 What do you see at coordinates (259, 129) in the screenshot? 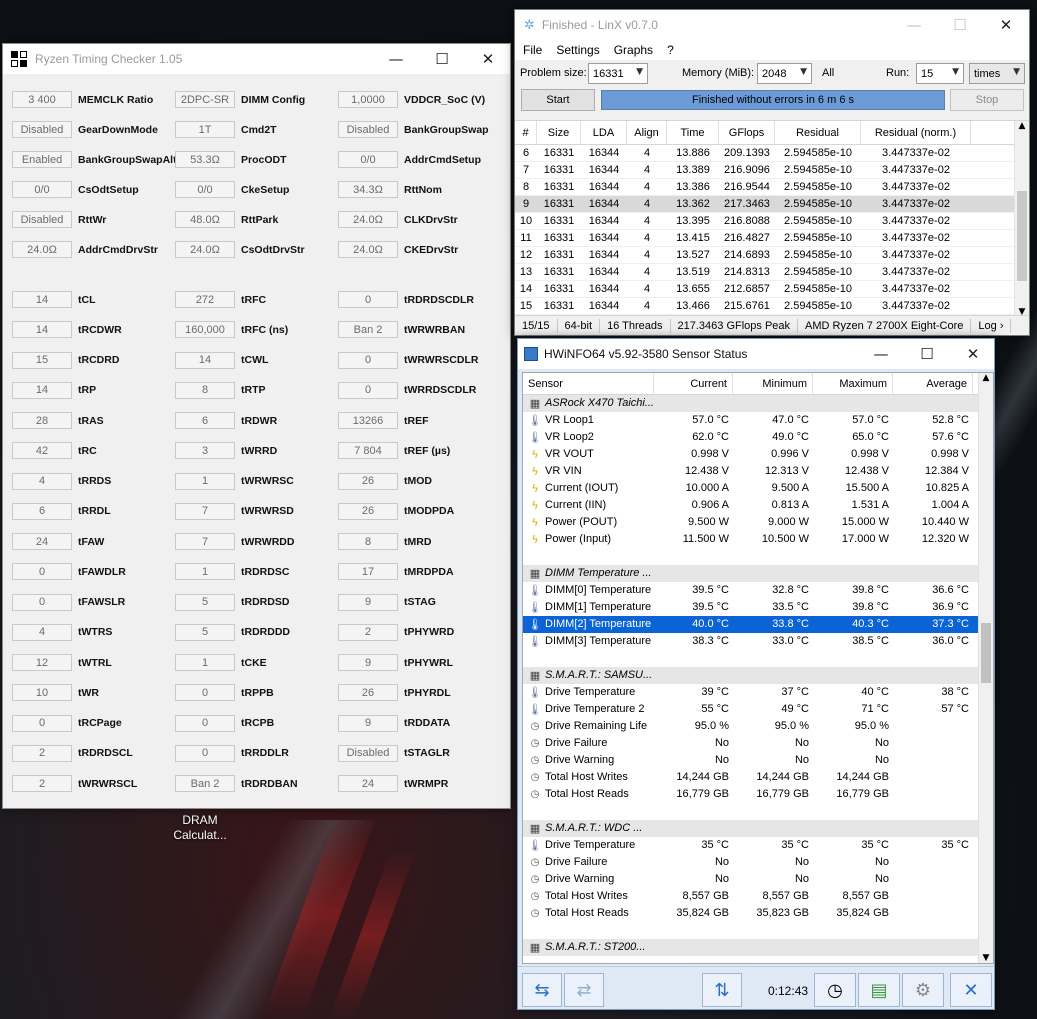
I see `rtc-label: Cmd2T` at bounding box center [259, 129].